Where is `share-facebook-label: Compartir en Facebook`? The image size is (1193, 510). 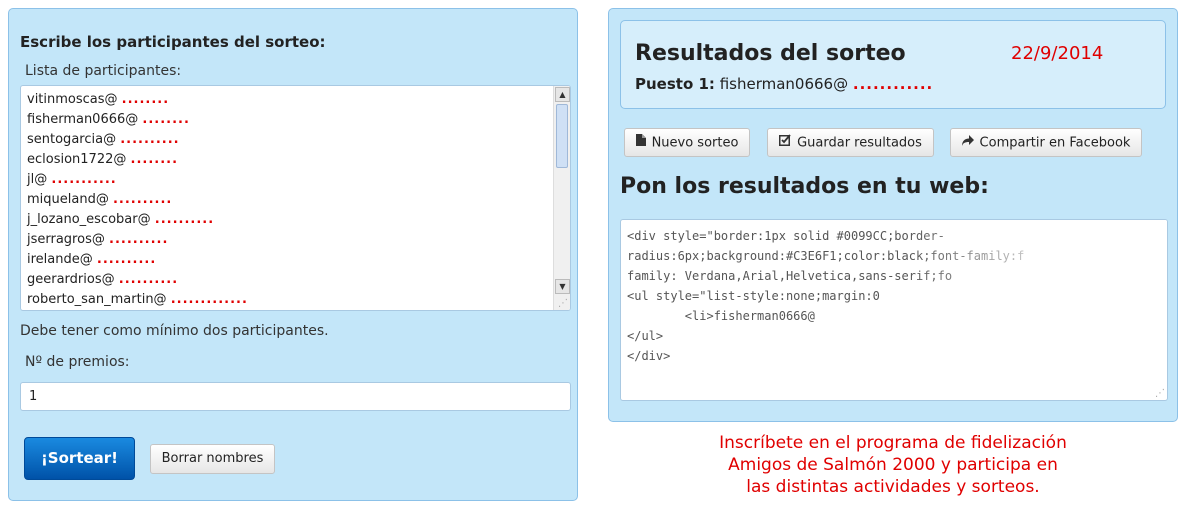 share-facebook-label: Compartir en Facebook is located at coordinates (1055, 143).